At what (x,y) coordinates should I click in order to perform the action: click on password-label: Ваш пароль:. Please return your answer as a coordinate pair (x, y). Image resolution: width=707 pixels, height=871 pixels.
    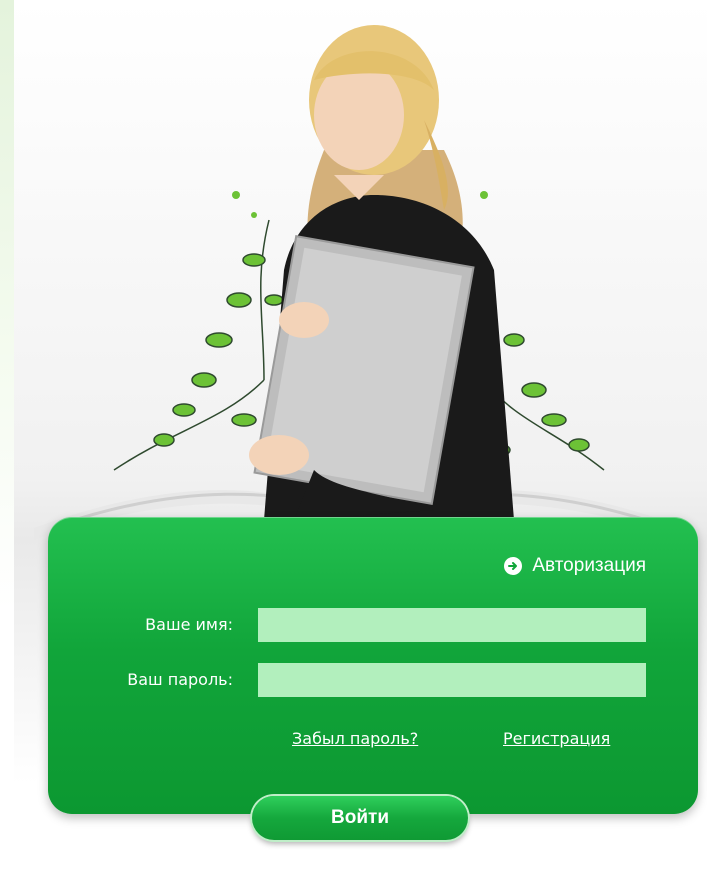
    Looking at the image, I should click on (180, 679).